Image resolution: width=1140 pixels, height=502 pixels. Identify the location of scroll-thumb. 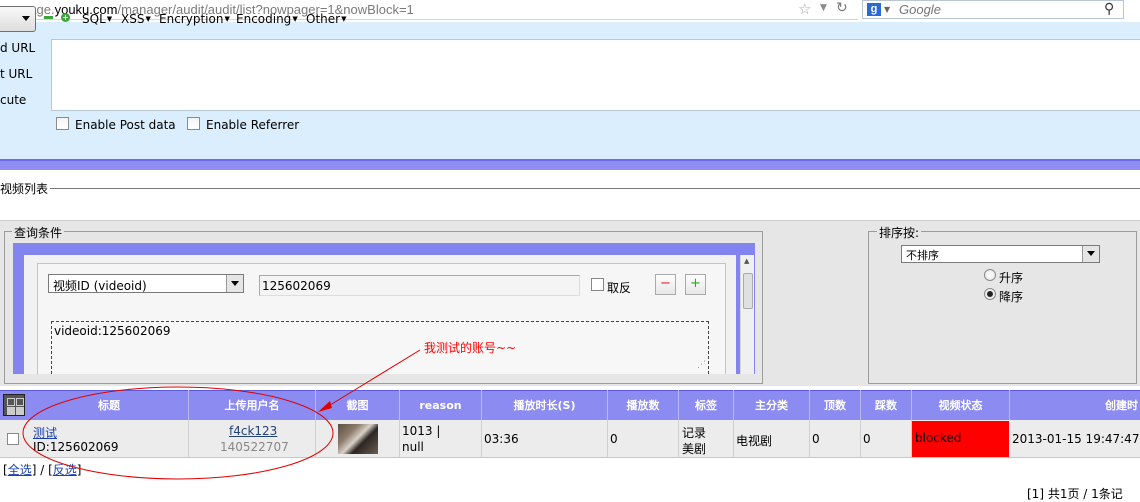
(748, 291).